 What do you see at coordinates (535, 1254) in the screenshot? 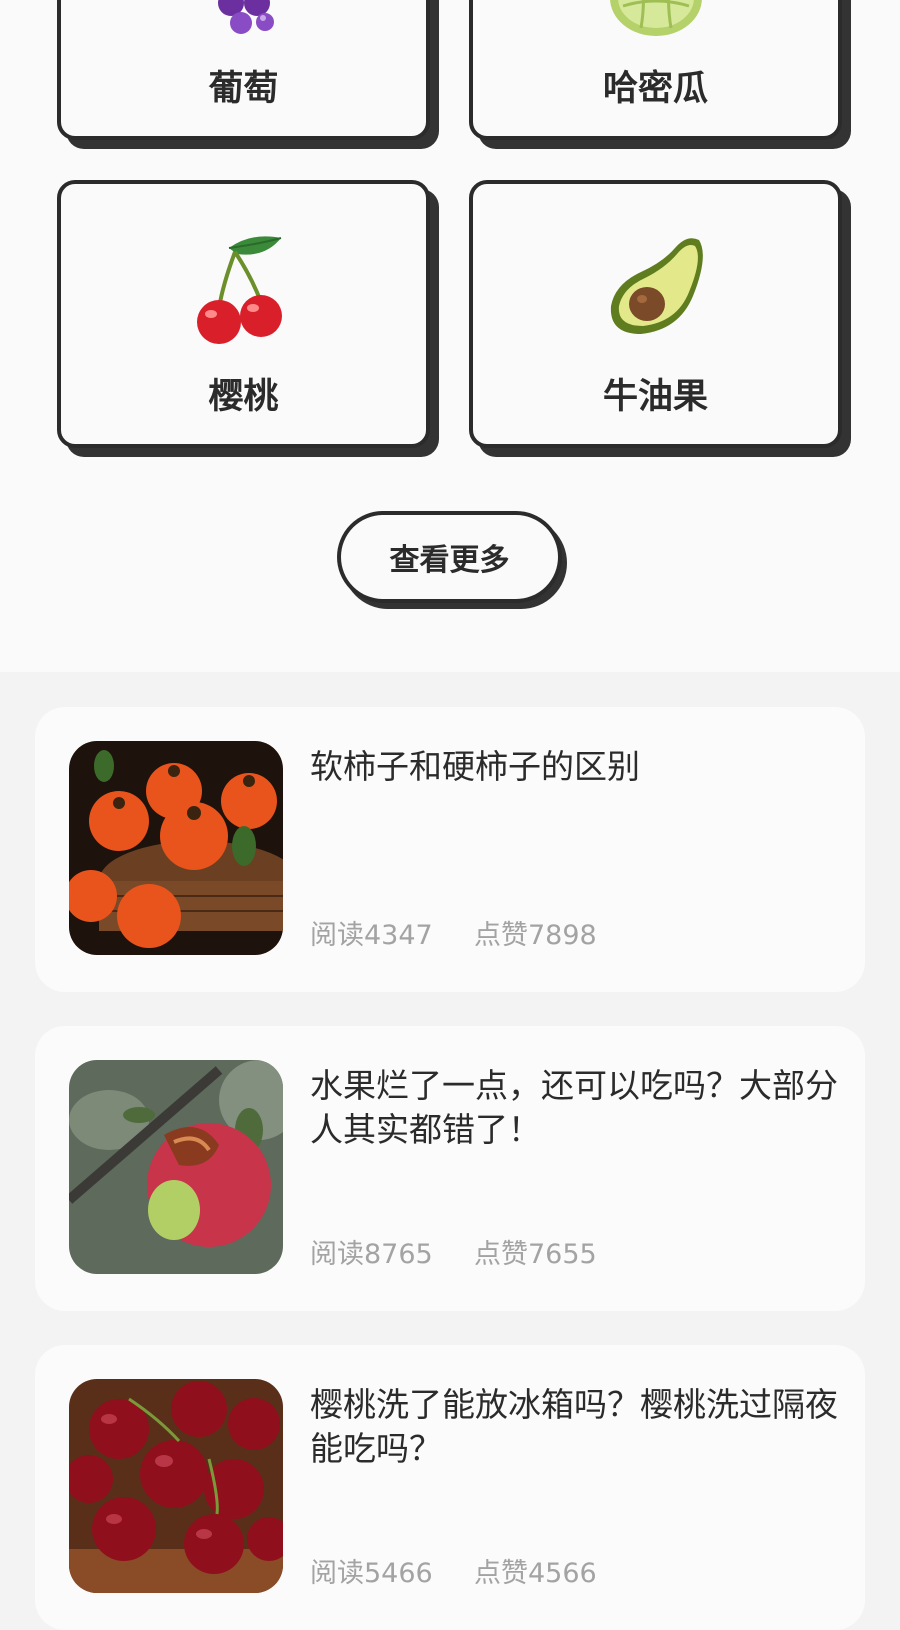
I see `like-count: 点赞7655` at bounding box center [535, 1254].